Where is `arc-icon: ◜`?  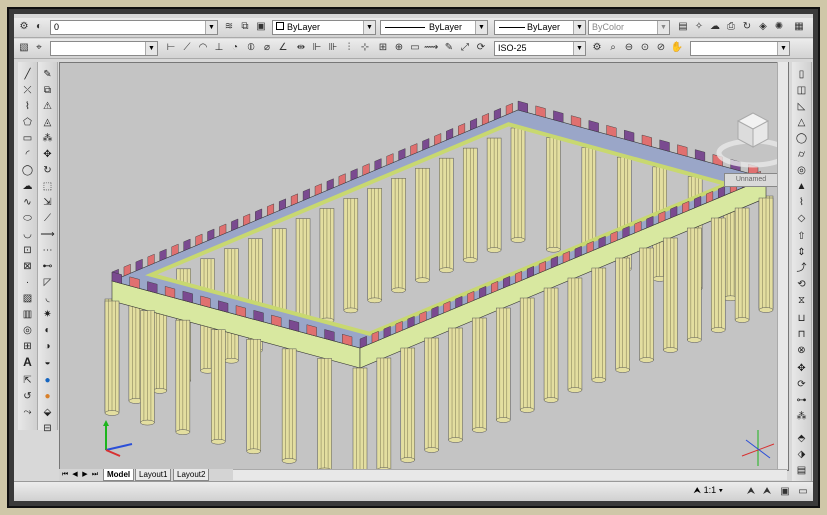
arc-icon: ◜ is located at coordinates (27, 154).